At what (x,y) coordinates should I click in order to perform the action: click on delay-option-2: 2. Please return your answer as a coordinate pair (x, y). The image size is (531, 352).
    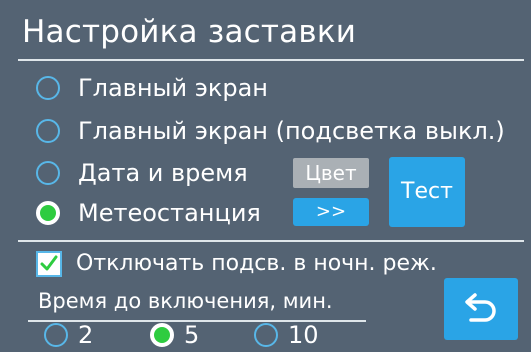
    Looking at the image, I should click on (68, 335).